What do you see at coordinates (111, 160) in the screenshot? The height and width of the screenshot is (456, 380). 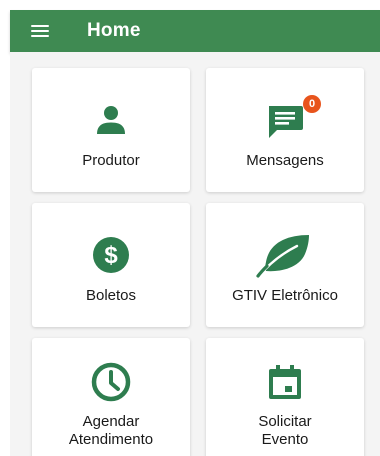 I see `card-label: Produtor` at bounding box center [111, 160].